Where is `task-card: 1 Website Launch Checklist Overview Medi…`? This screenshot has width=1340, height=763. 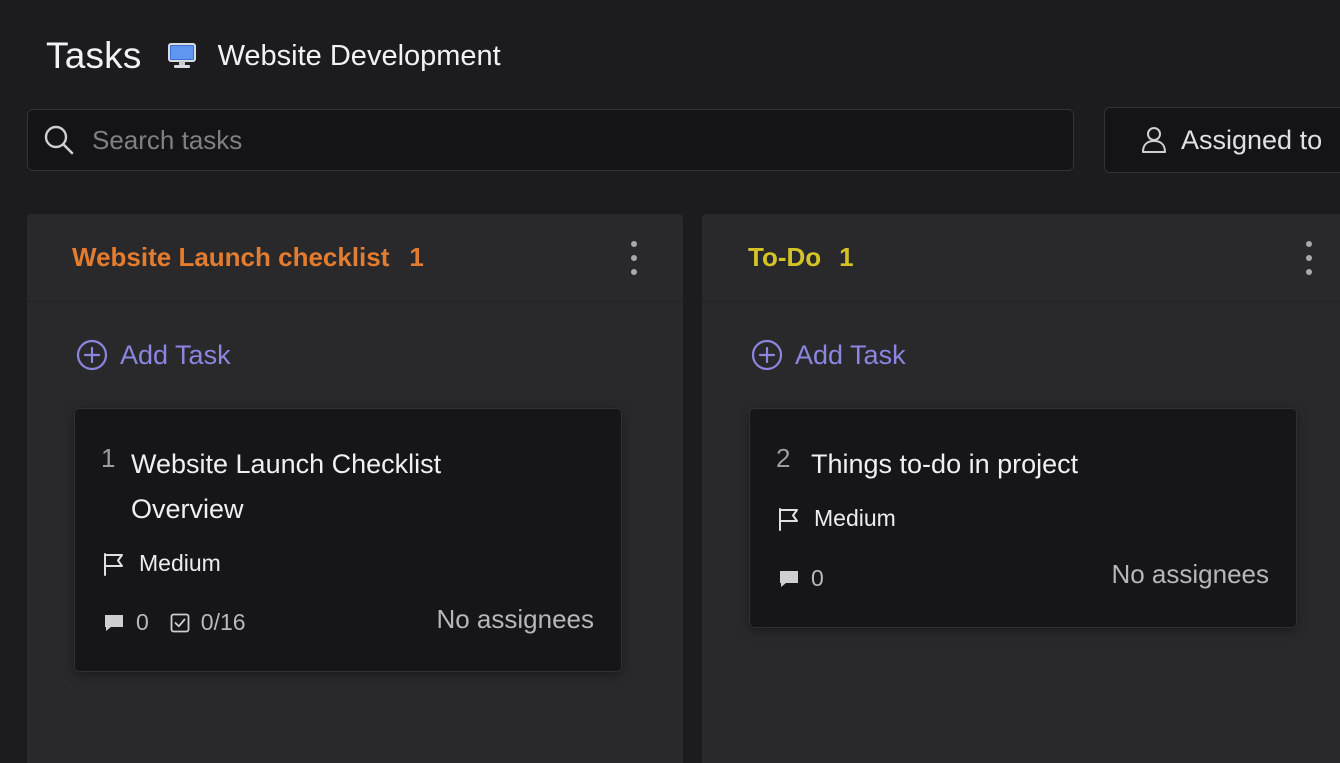 task-card: 1 Website Launch Checklist Overview Medi… is located at coordinates (348, 540).